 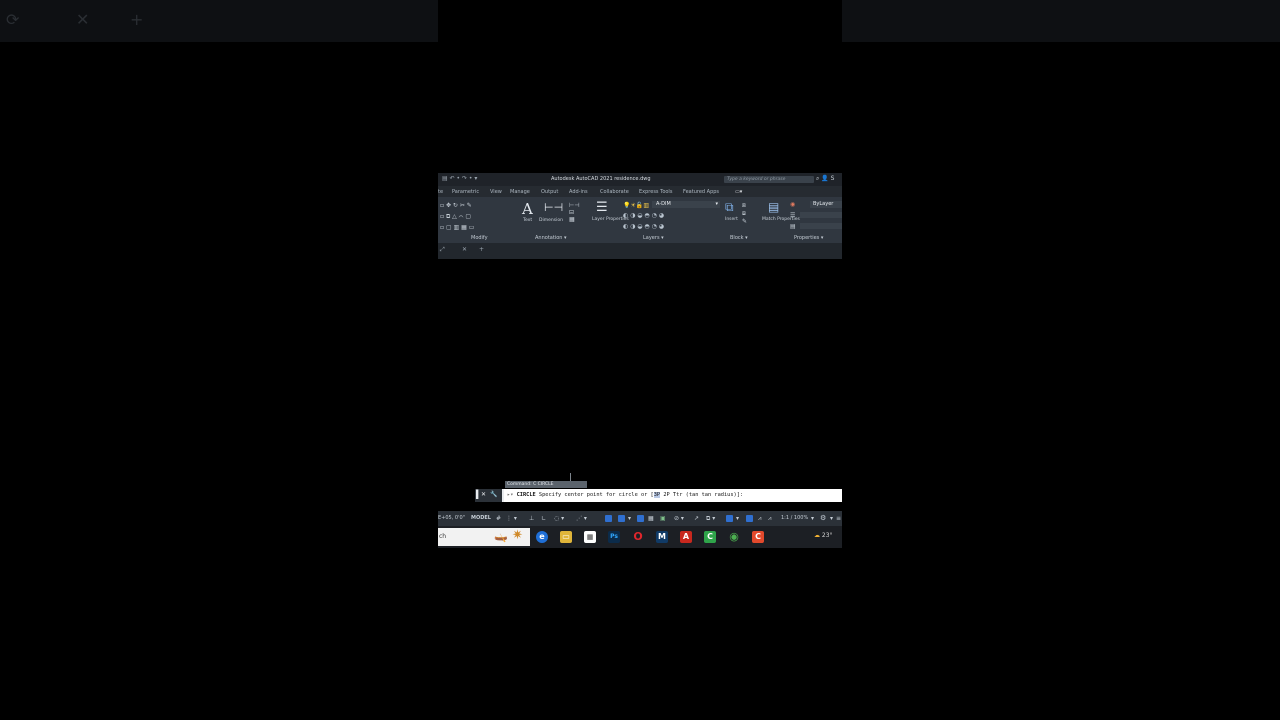 I want to click on layer-state-icons: 💡☀🔓▥, so click(x=636, y=205).